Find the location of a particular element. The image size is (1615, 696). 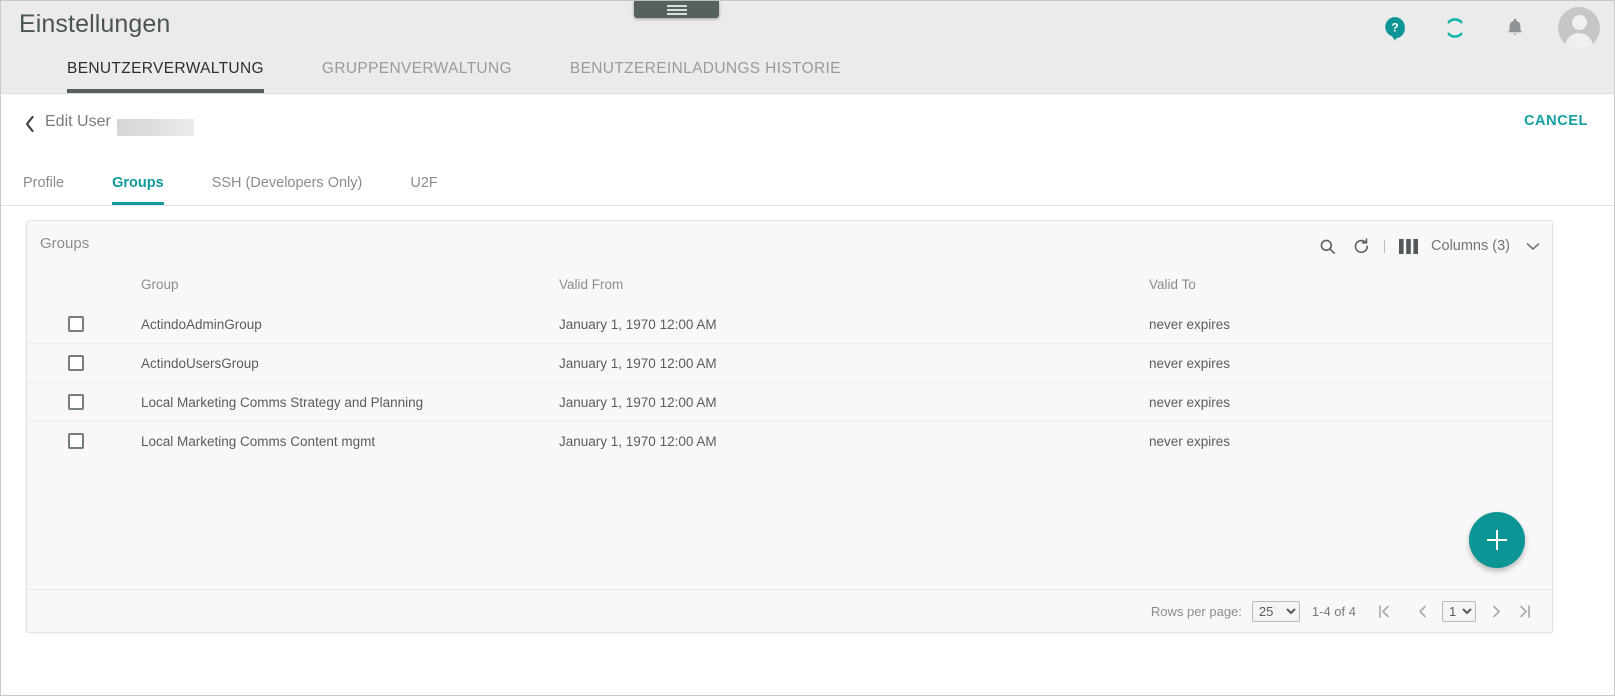

columns-icon is located at coordinates (1408, 246).